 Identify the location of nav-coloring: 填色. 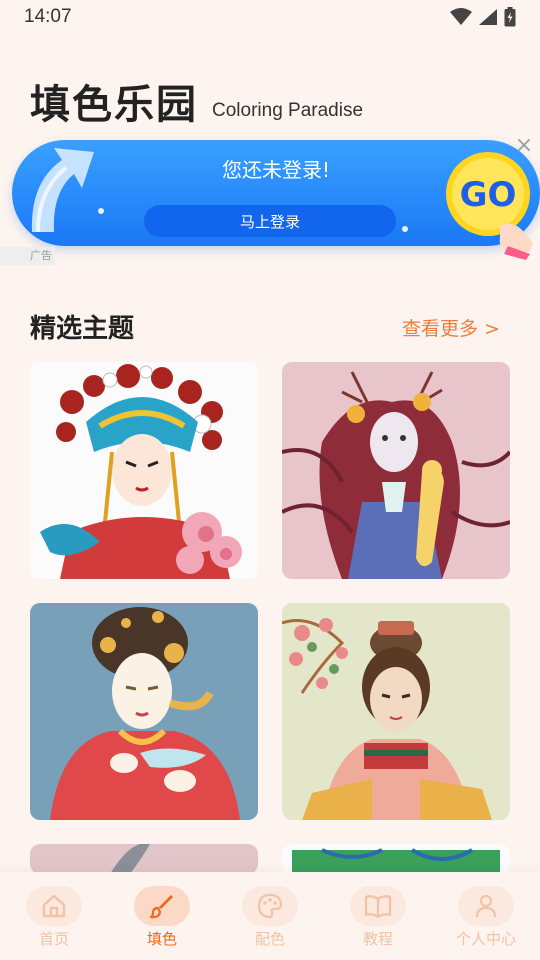
(162, 917).